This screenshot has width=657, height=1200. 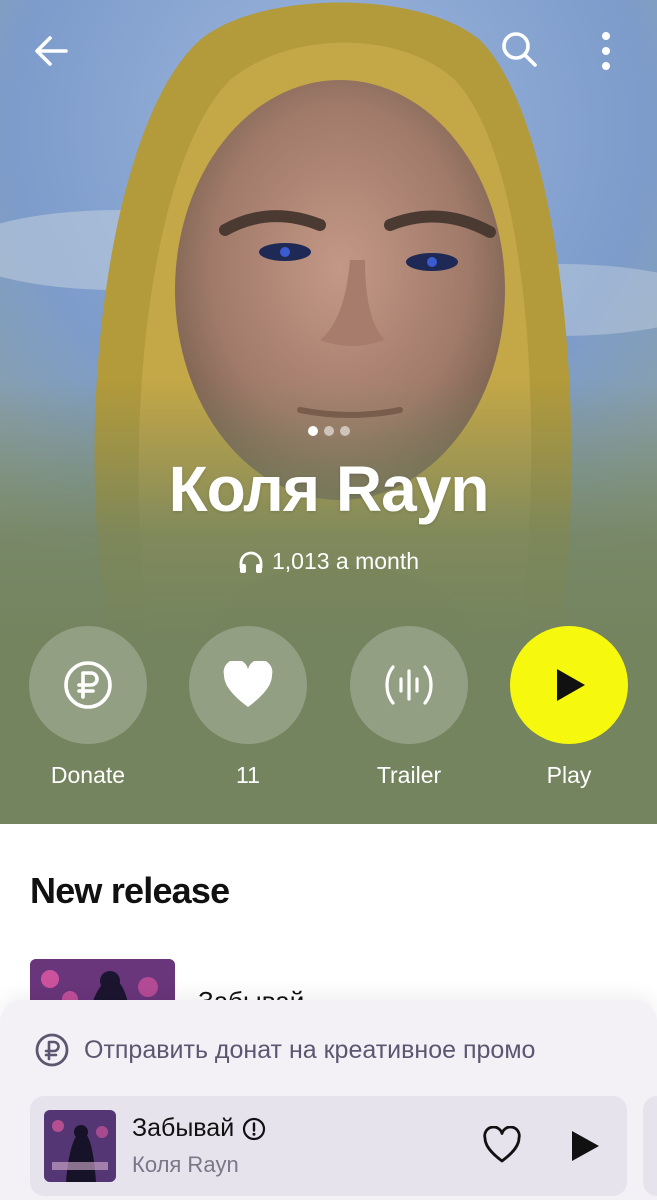 What do you see at coordinates (606, 51) in the screenshot?
I see `vertical-dots-icon` at bounding box center [606, 51].